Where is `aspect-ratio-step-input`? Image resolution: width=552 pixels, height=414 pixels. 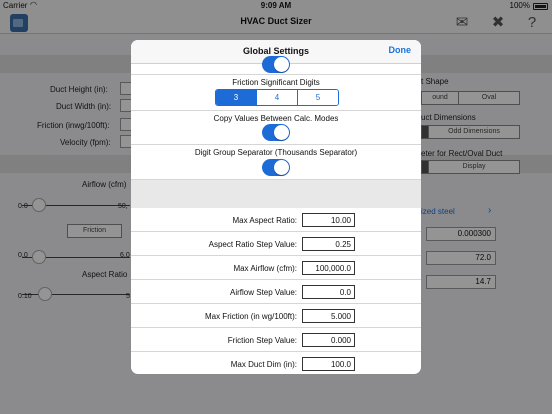
aspect-ratio-step-input is located at coordinates (328, 244).